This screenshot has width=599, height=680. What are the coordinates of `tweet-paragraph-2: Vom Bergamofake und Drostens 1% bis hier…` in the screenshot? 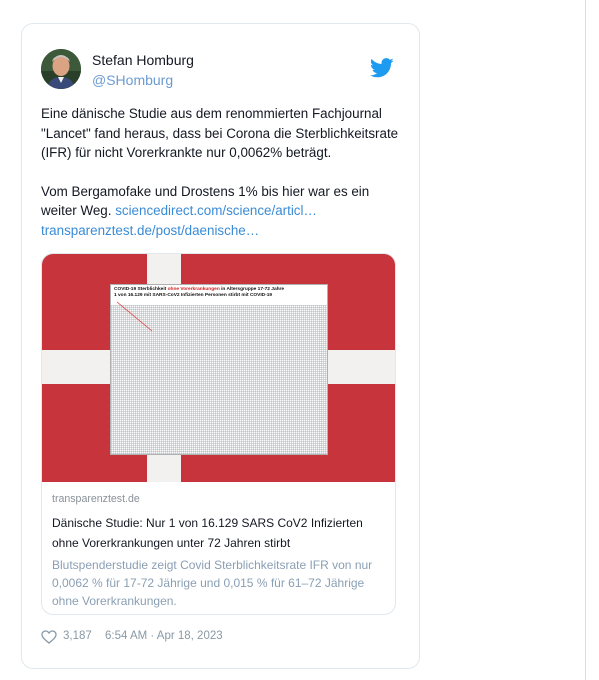 It's located at (221, 201).